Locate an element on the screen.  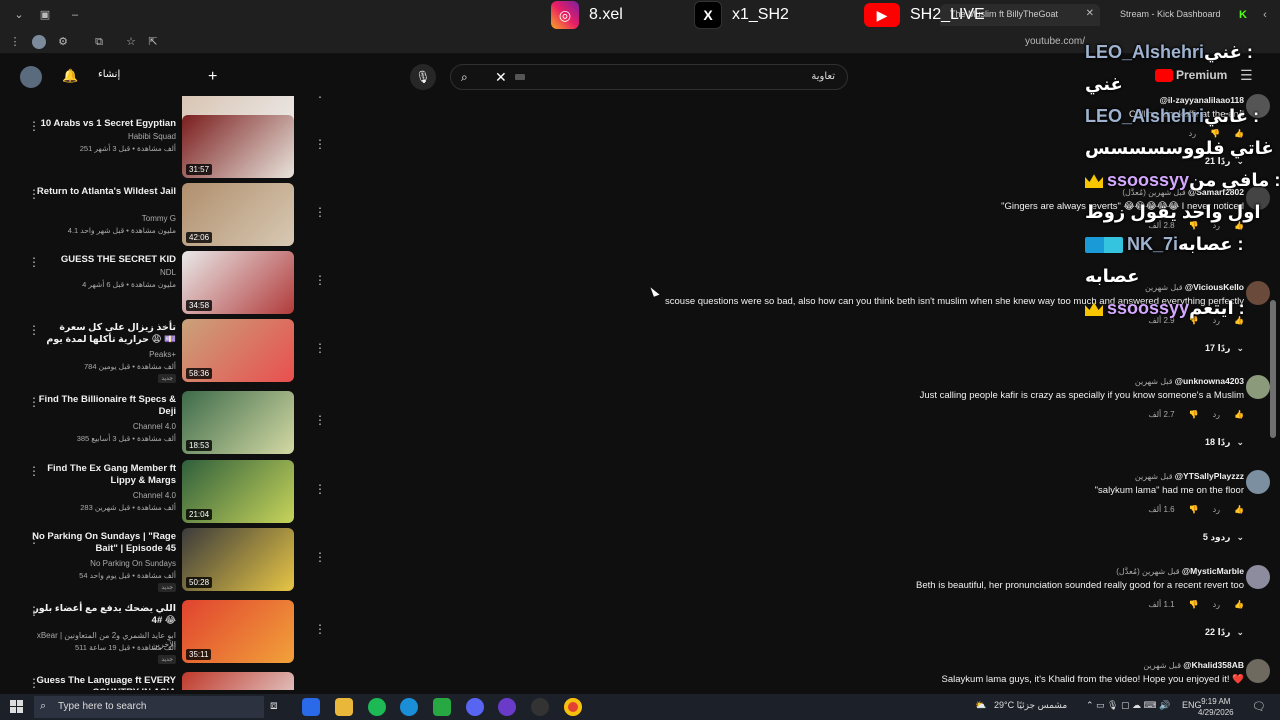
tray-icons: ⌃ ▭ 🎙 ▢ ☁ ⌨ 🔊 is located at coordinates (1128, 705).